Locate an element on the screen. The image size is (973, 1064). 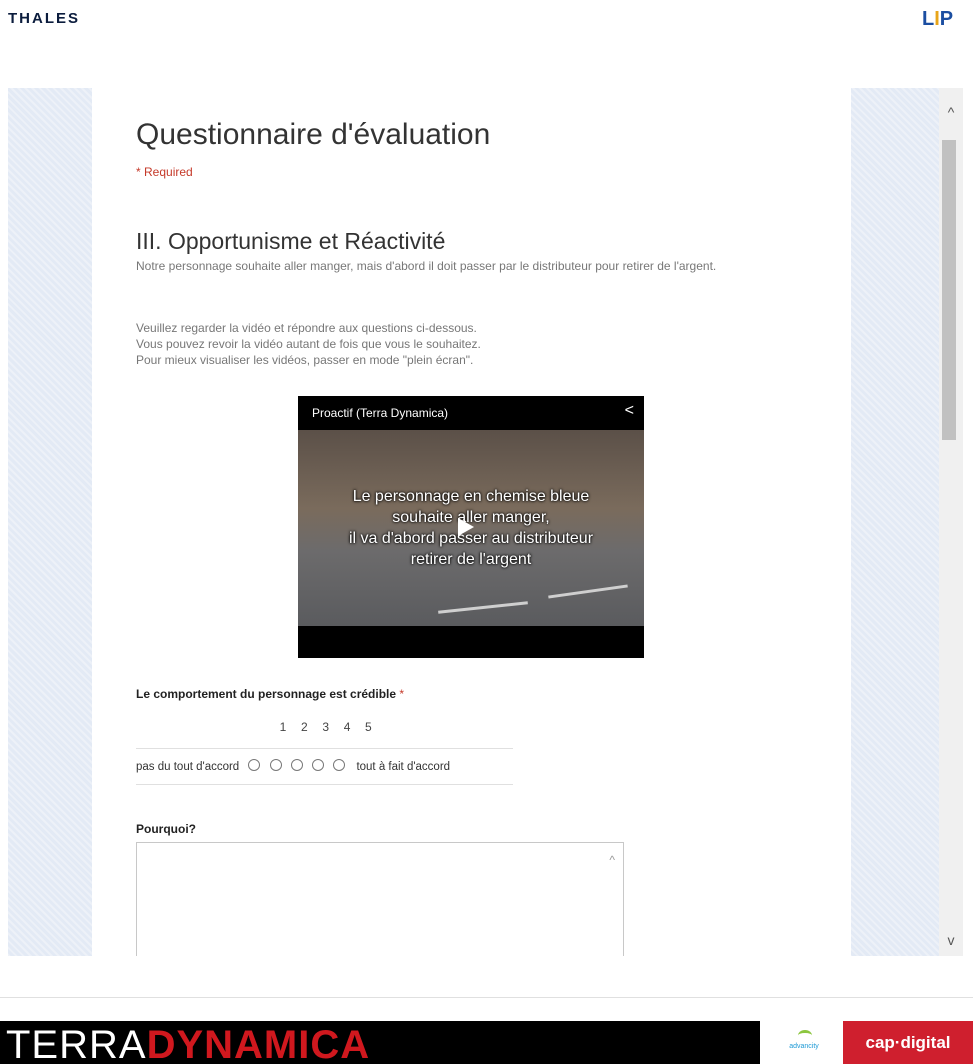
section-title: III. Opportunisme et Réactivité is located at coordinates (291, 241).